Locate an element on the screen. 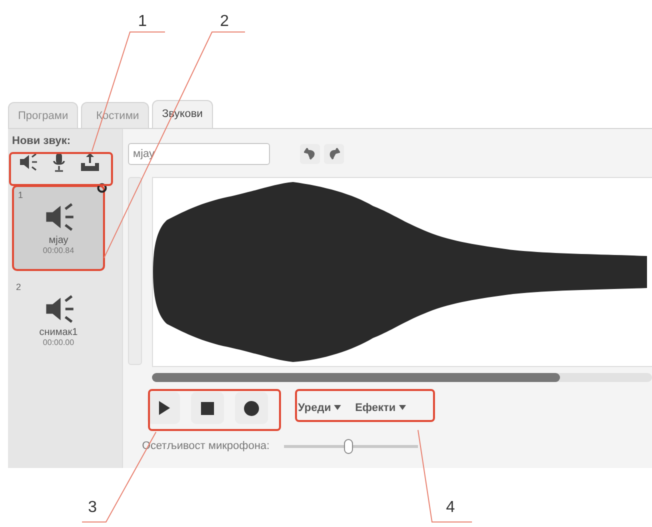  callout-number: 3 is located at coordinates (92, 508).